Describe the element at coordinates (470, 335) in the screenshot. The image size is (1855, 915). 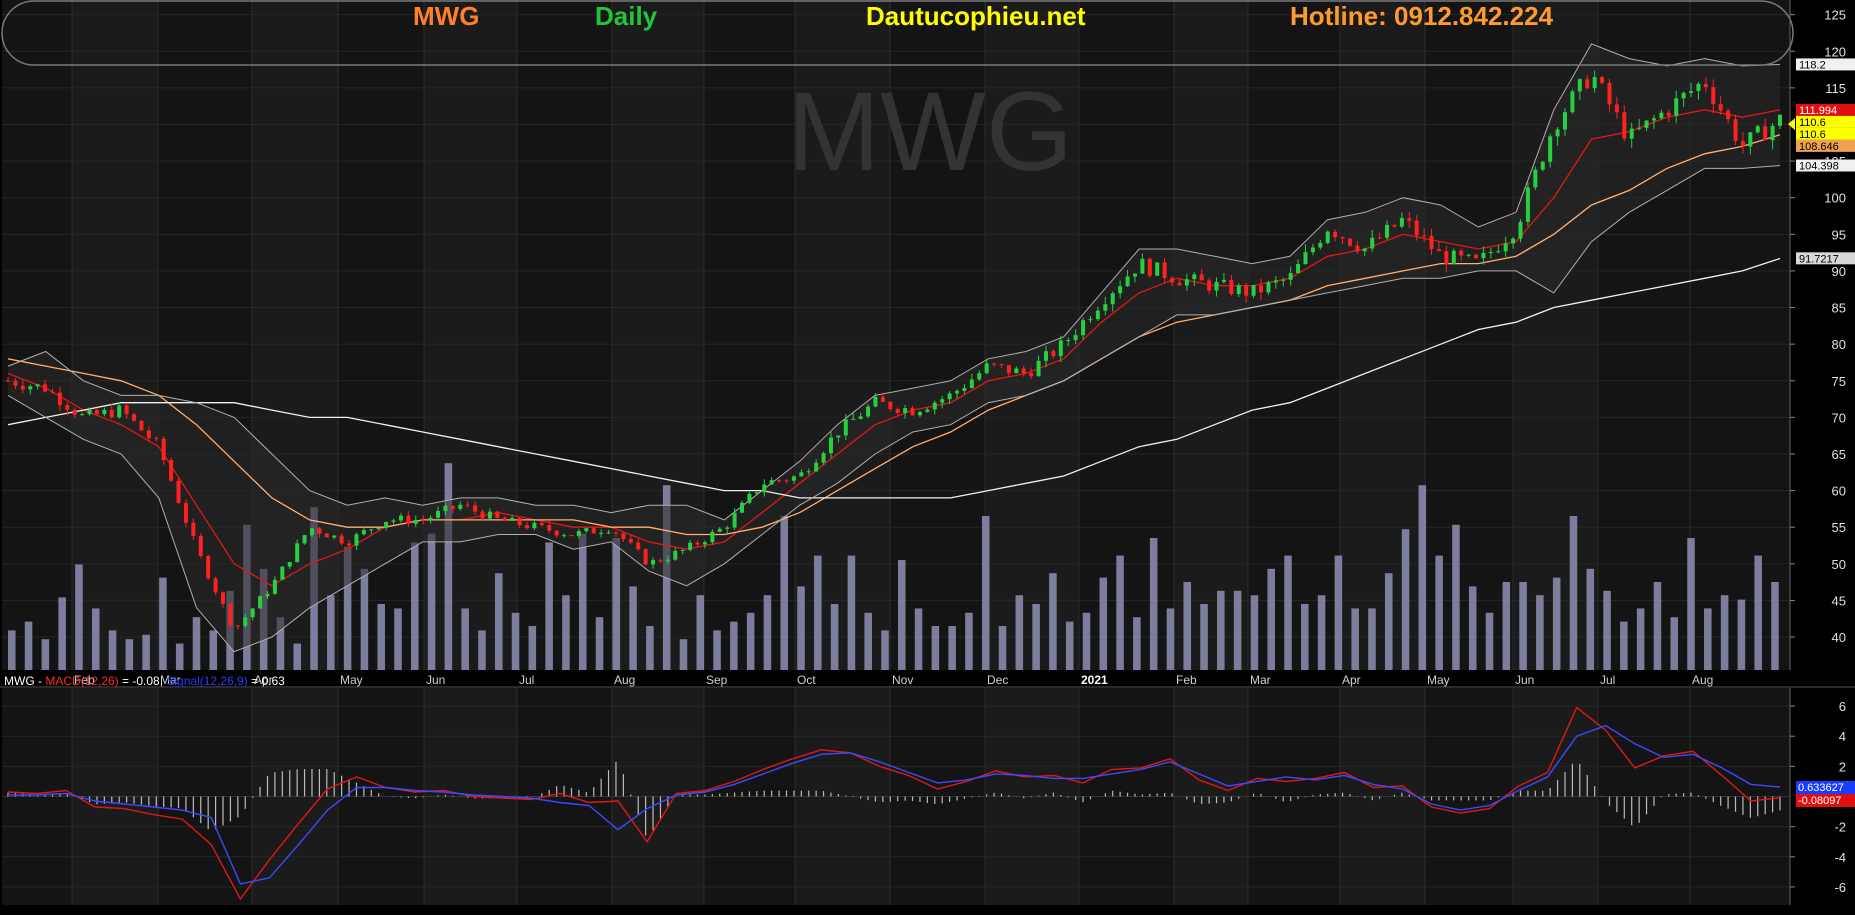
I see `month-band` at that location.